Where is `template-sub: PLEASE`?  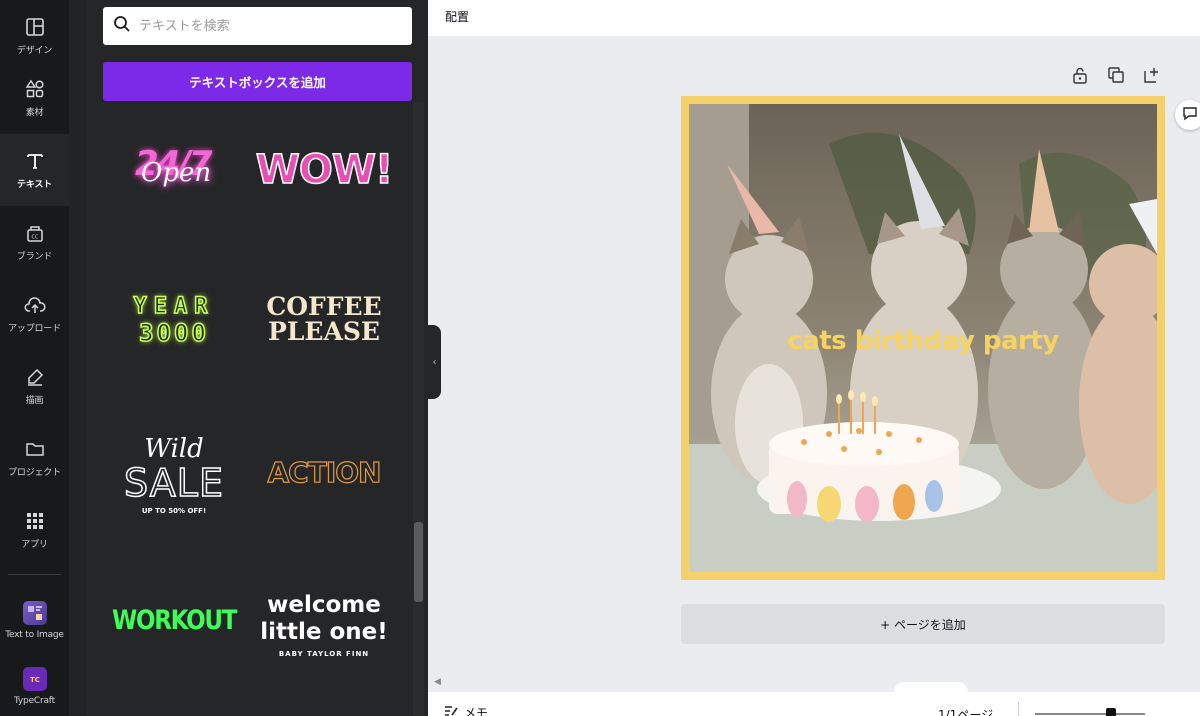 template-sub: PLEASE is located at coordinates (324, 331).